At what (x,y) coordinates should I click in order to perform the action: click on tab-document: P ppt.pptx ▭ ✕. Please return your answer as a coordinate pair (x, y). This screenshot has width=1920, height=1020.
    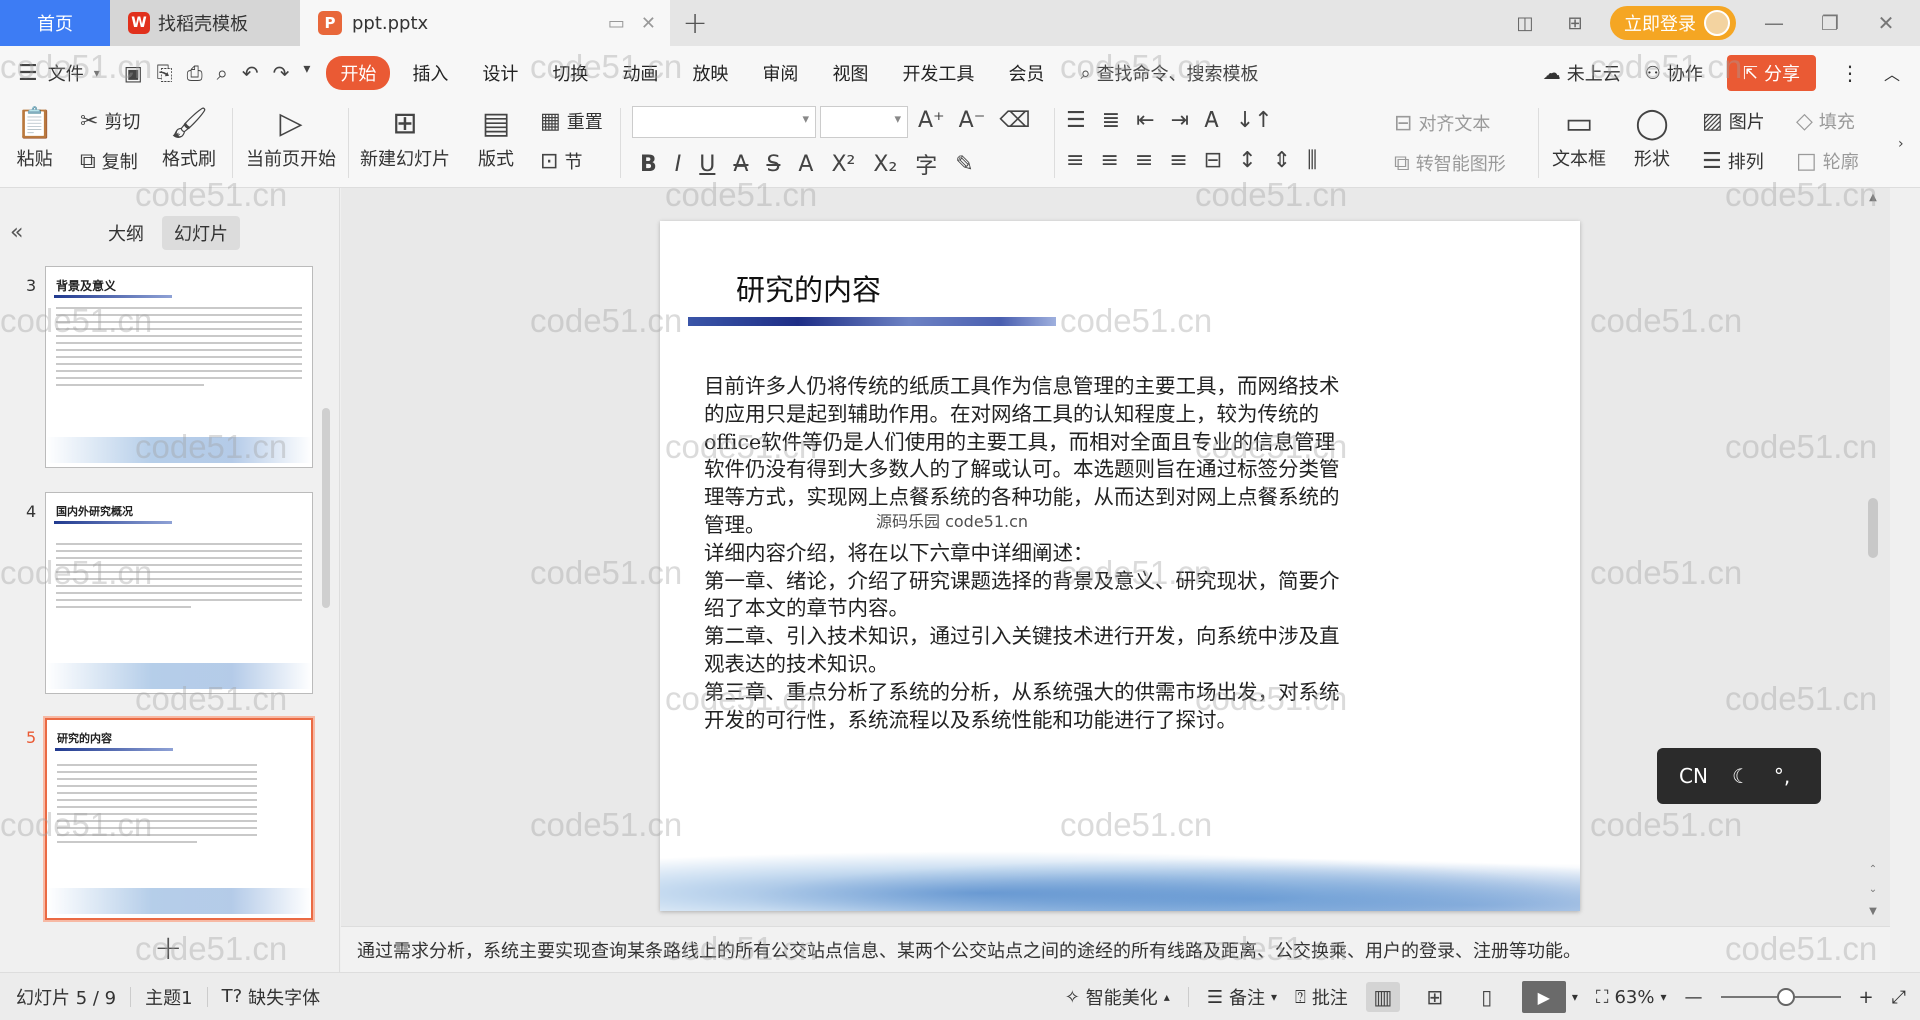
    Looking at the image, I should click on (485, 23).